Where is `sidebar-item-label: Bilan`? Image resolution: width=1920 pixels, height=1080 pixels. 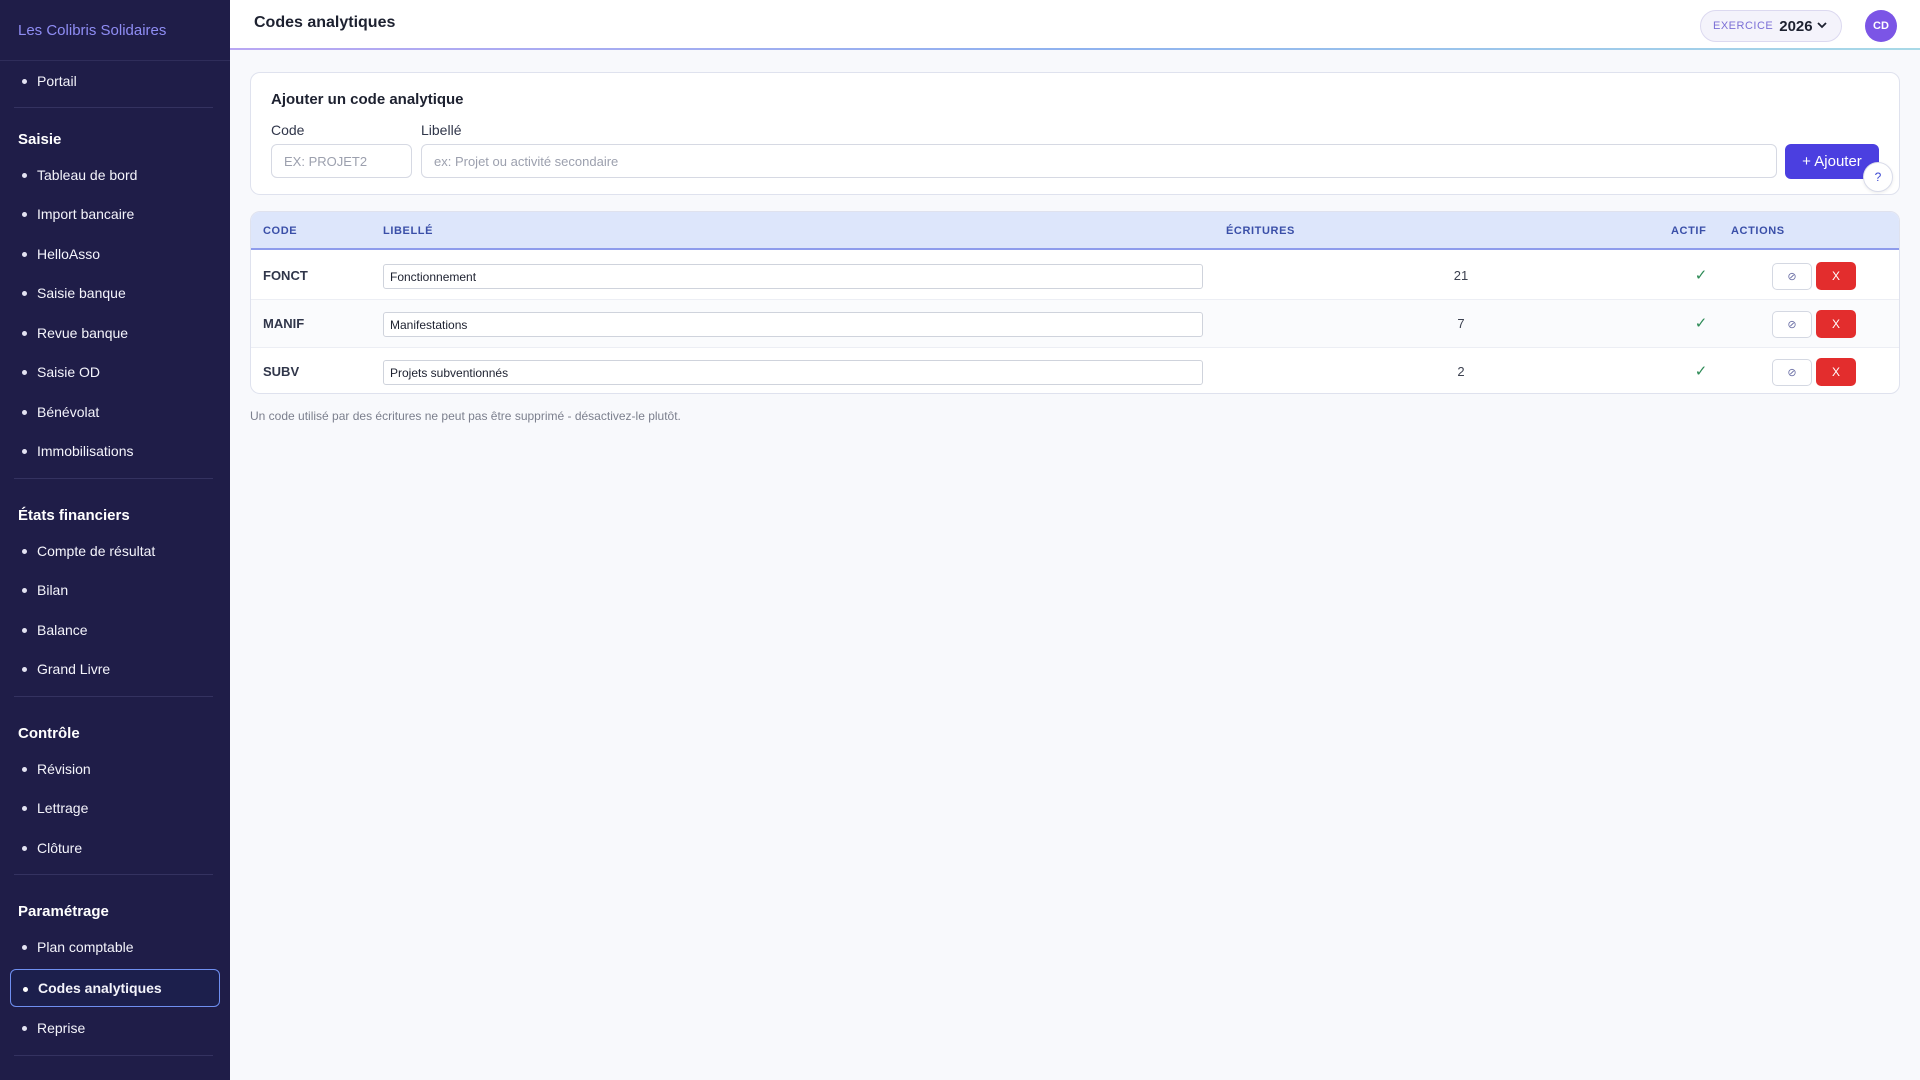
sidebar-item-label: Bilan is located at coordinates (53, 590).